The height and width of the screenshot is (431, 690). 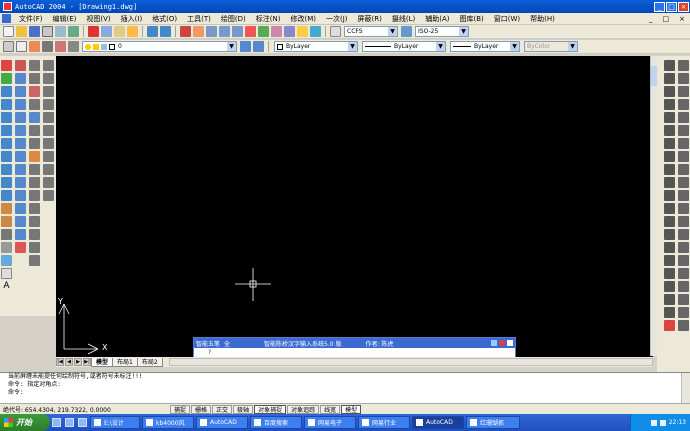 I want to click on drawing-vertical-scrollbar, so click(x=653, y=206).